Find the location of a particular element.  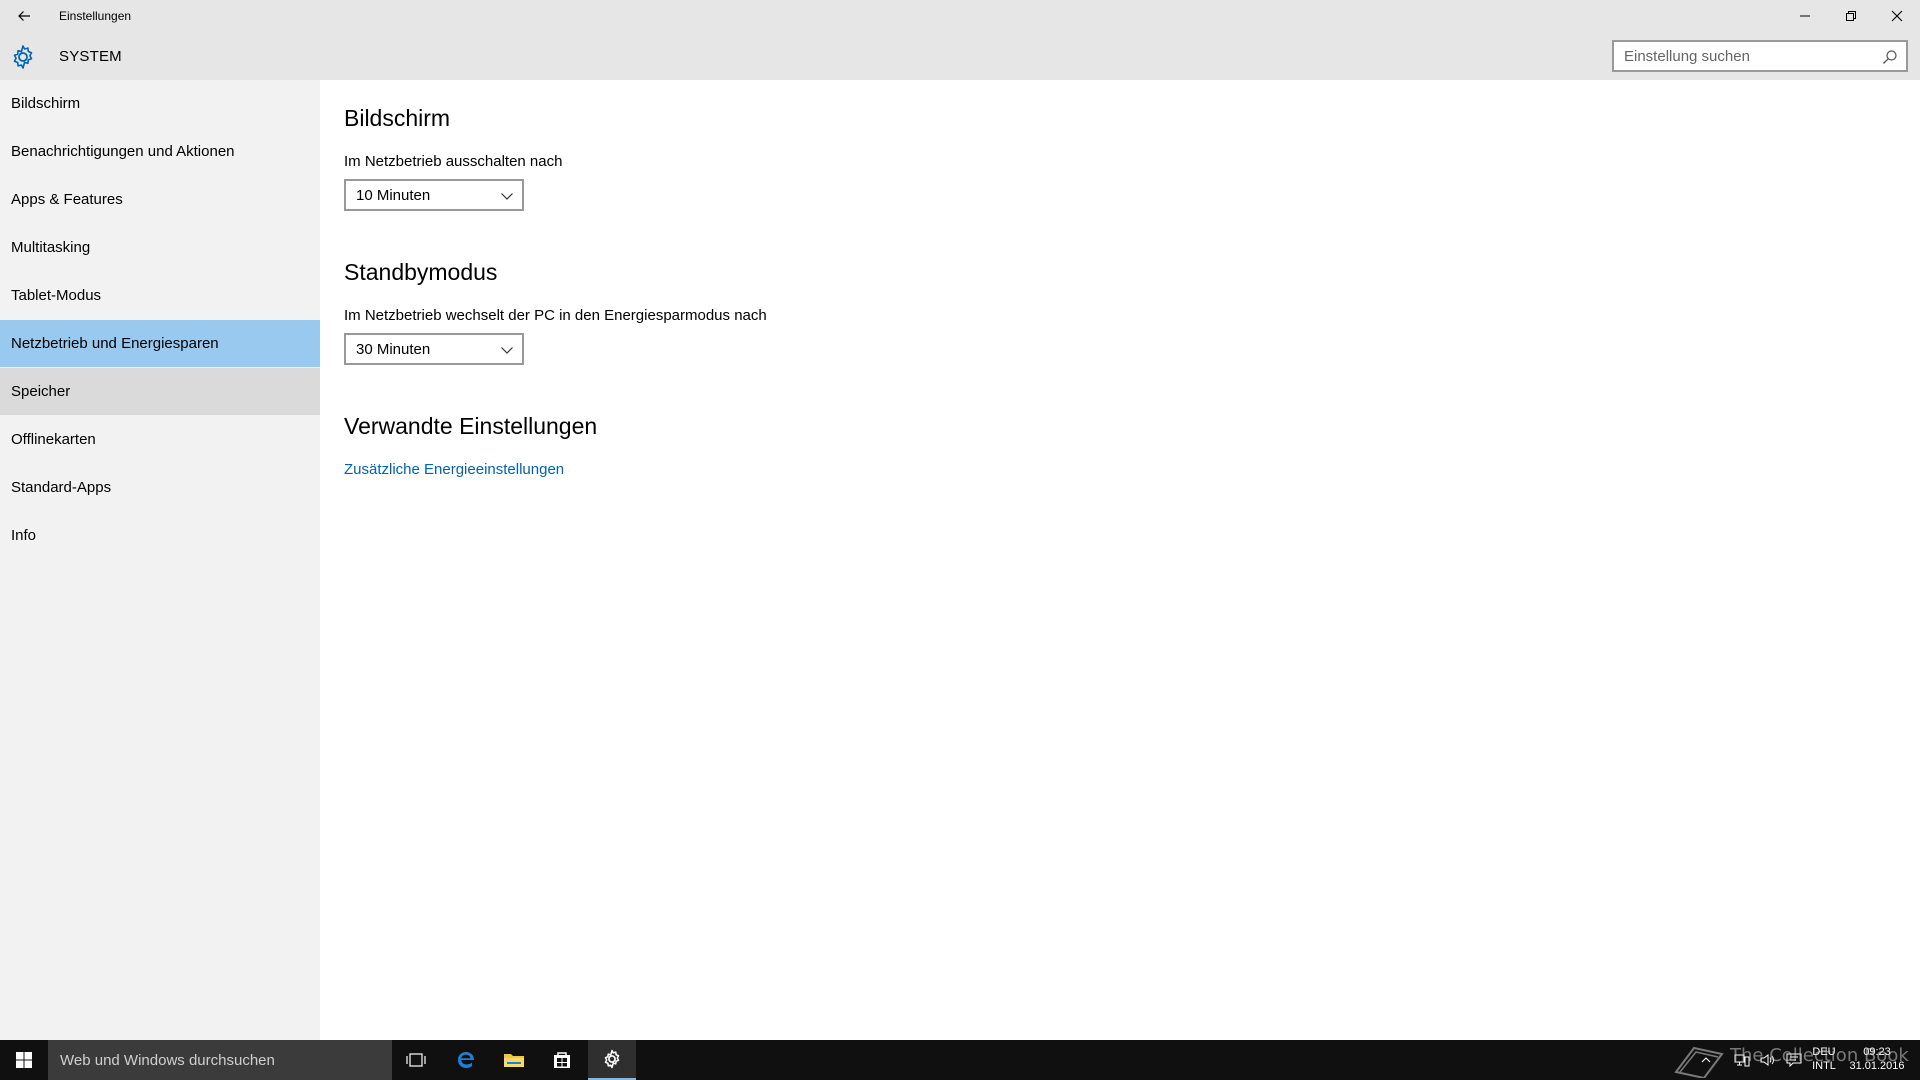

search-placeholder: Einstellung suchen is located at coordinates (1687, 56).